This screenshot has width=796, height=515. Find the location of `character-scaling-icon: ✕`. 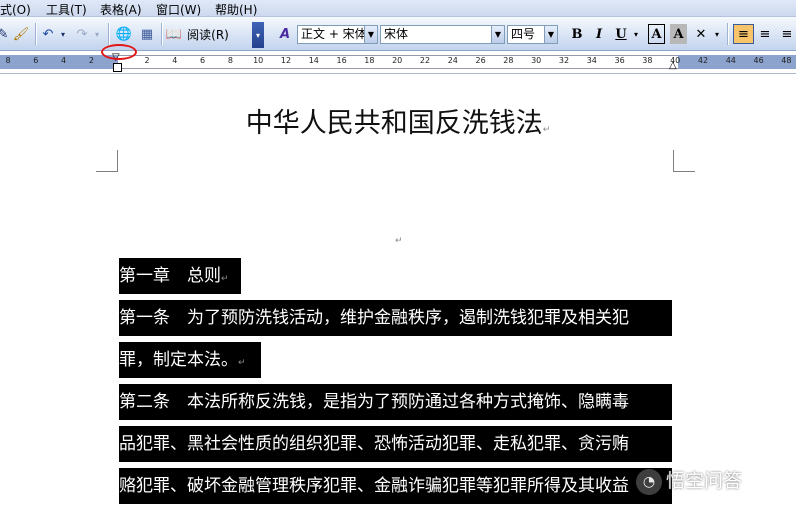

character-scaling-icon: ✕ is located at coordinates (701, 34).